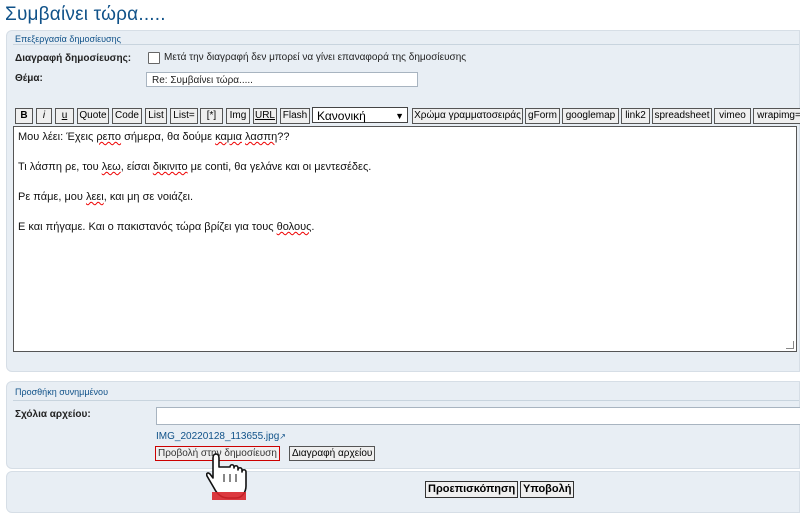  Describe the element at coordinates (68, 39) in the screenshot. I see `edit-panel-header: Επεξεργασία δημοσίευσης` at that location.